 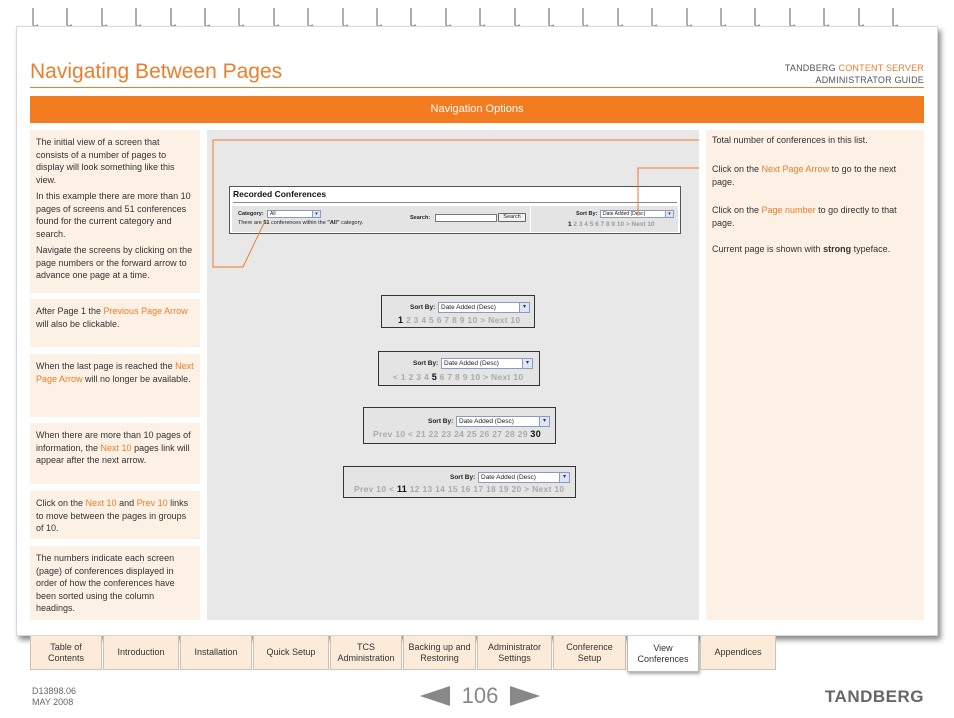 What do you see at coordinates (366, 653) in the screenshot?
I see `tab-tcs-administration: TCS Administration` at bounding box center [366, 653].